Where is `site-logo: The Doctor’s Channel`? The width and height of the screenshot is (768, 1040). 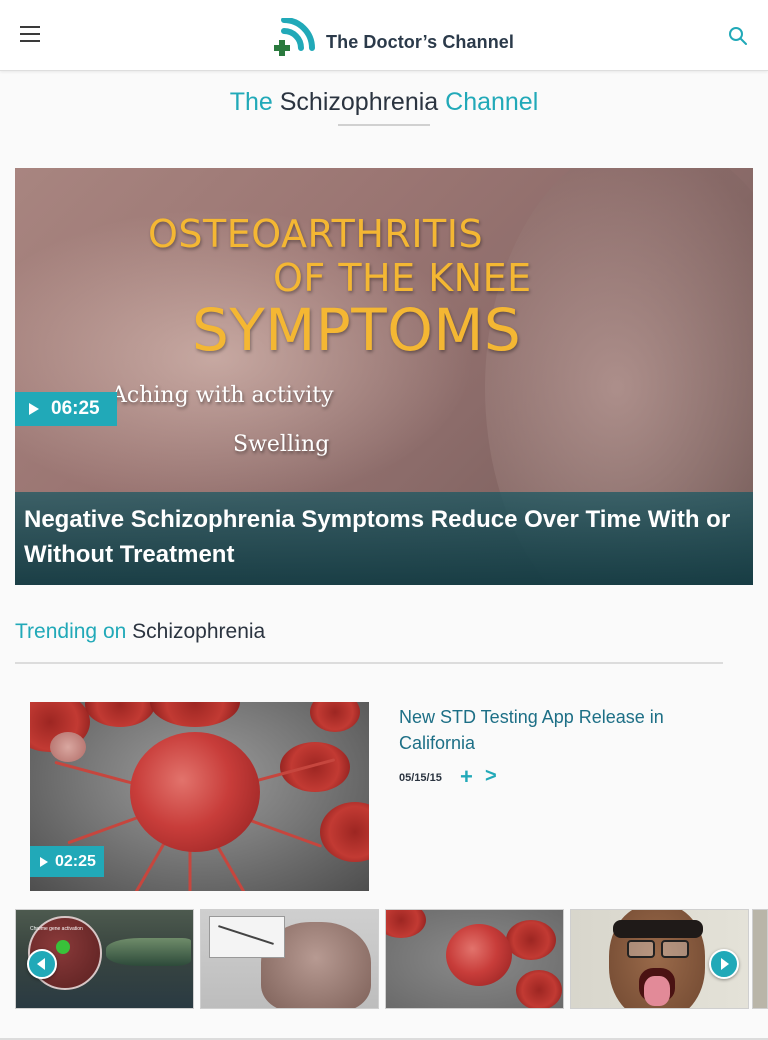
site-logo: The Doctor’s Channel is located at coordinates (394, 38).